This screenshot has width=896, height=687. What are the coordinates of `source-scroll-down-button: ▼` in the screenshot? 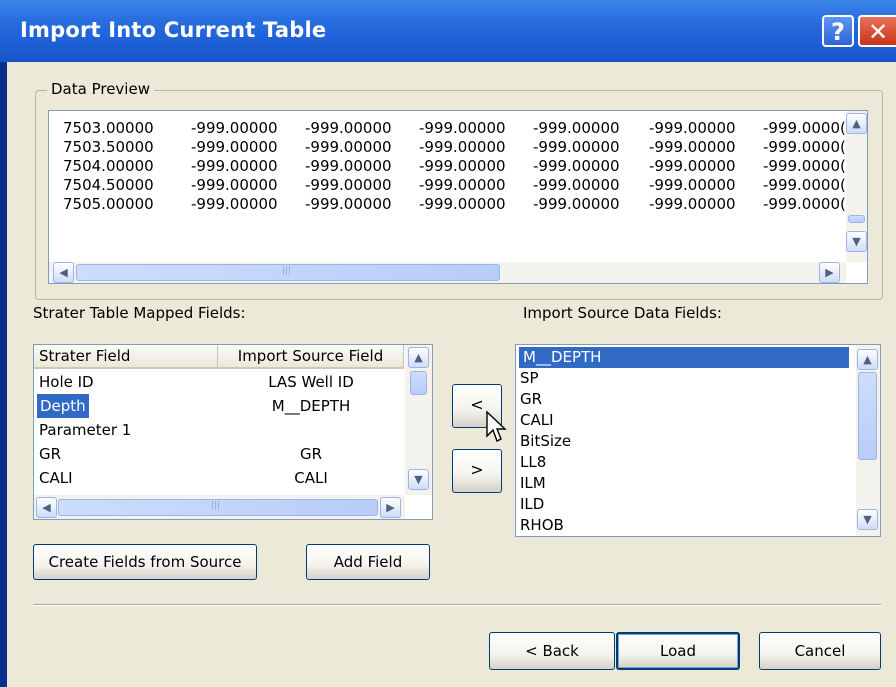 It's located at (867, 519).